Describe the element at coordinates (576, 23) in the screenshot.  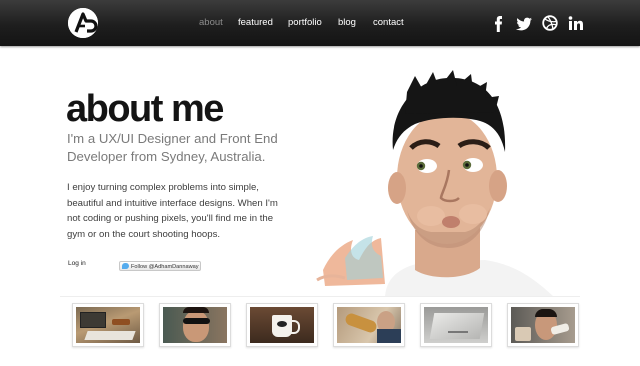
I see `linkedin-icon` at that location.